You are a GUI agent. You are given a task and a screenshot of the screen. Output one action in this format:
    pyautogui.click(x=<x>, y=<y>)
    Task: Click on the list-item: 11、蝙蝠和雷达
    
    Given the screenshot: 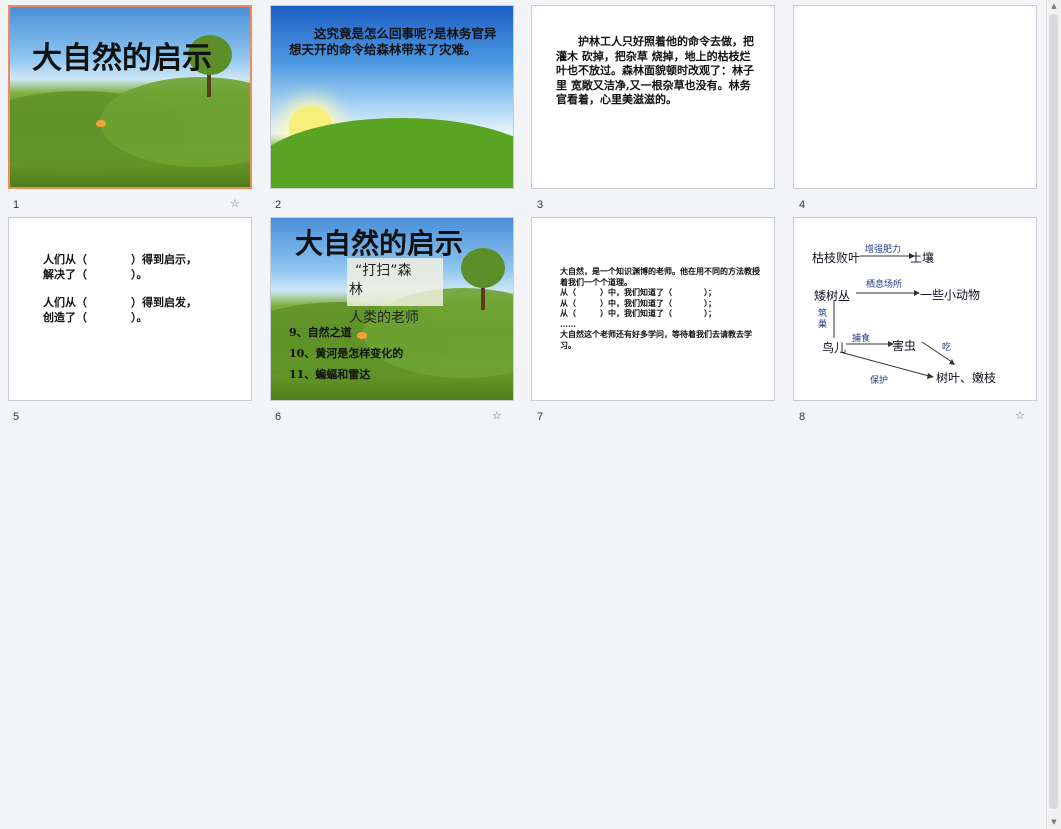 What is the action you would take?
    pyautogui.click(x=330, y=374)
    